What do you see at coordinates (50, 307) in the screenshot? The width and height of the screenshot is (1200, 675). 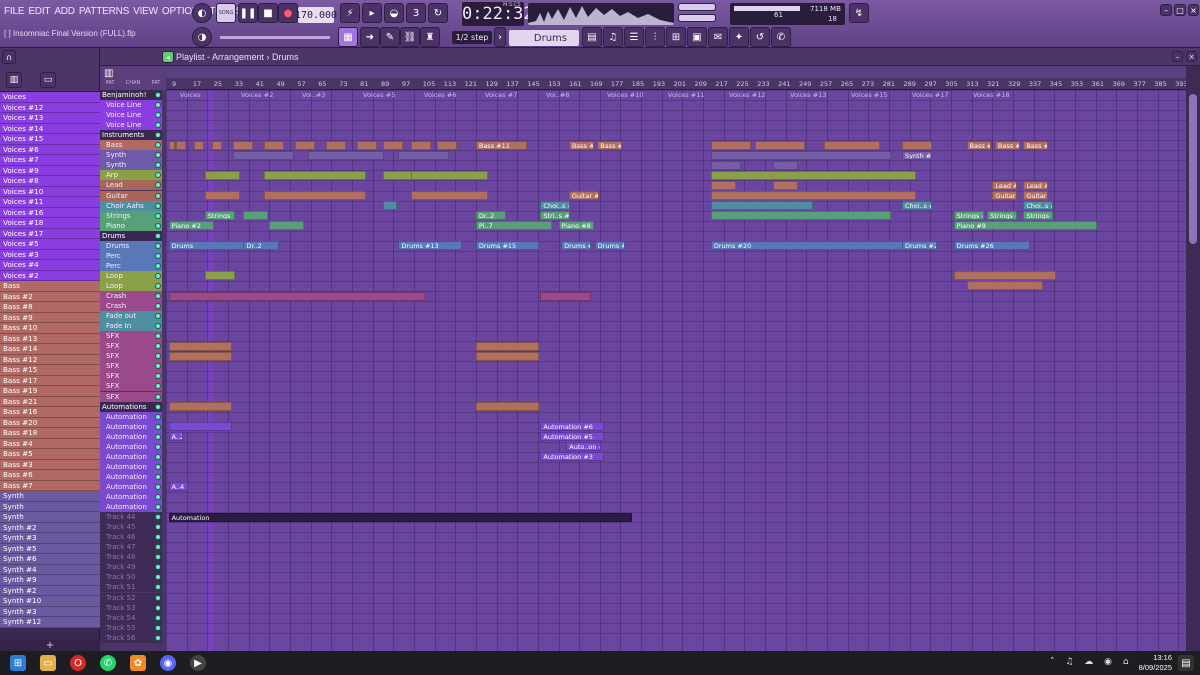 I see `browser-item: Bass #8` at bounding box center [50, 307].